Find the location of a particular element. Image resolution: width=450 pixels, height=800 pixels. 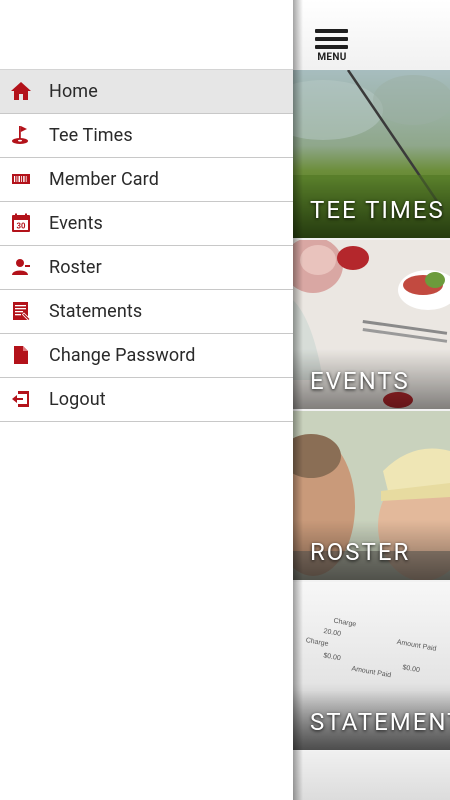

calendar-icon: 30 is located at coordinates (21, 223).